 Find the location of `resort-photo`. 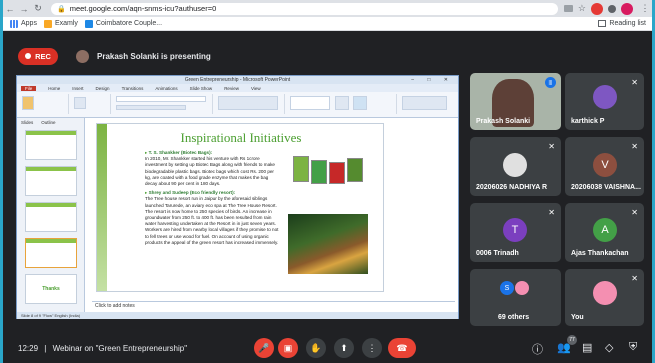

resort-photo is located at coordinates (328, 244).